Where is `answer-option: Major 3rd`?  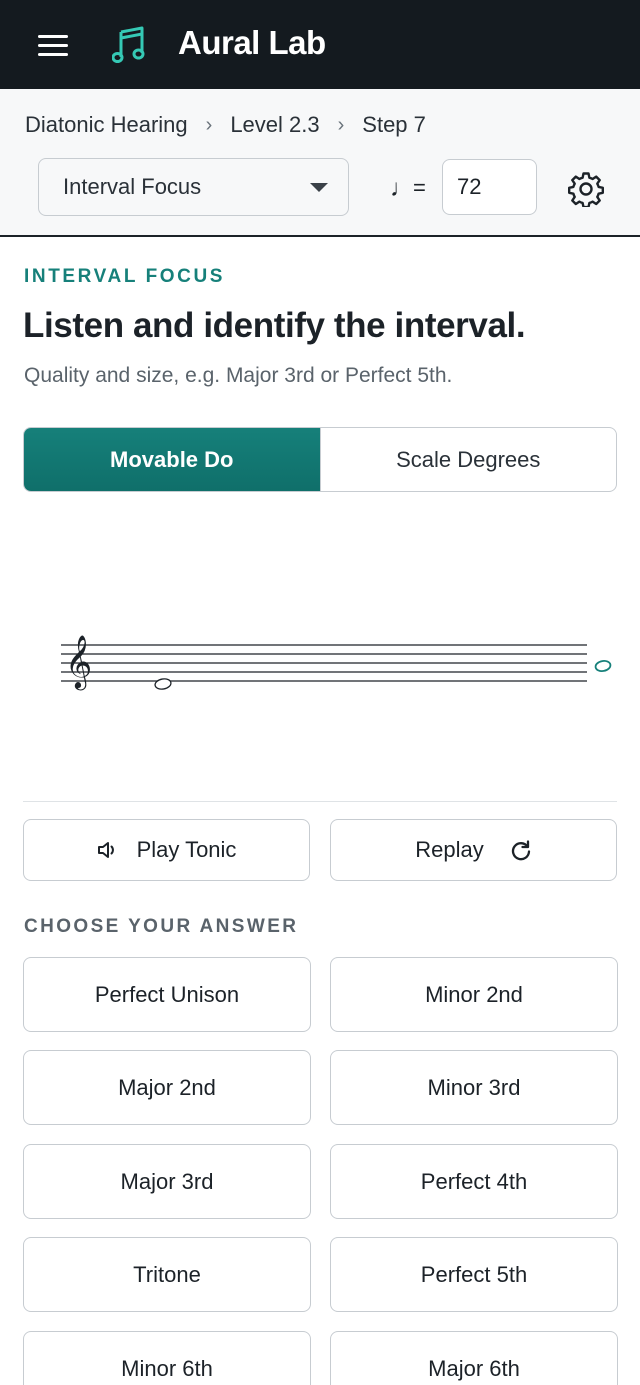 answer-option: Major 3rd is located at coordinates (167, 1181).